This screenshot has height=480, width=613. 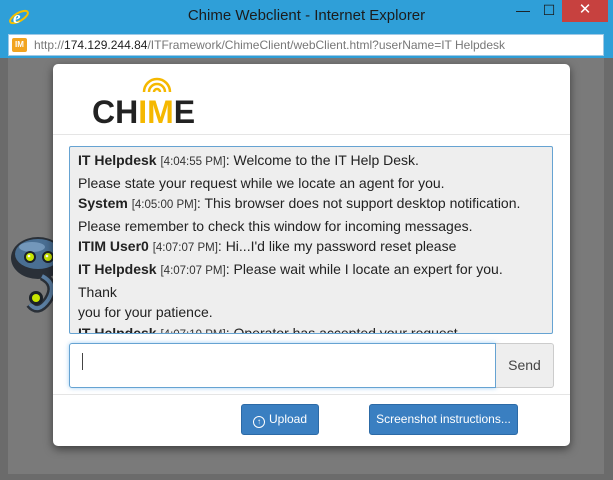 I want to click on logo-wordmark: CHIME, so click(x=143, y=112).